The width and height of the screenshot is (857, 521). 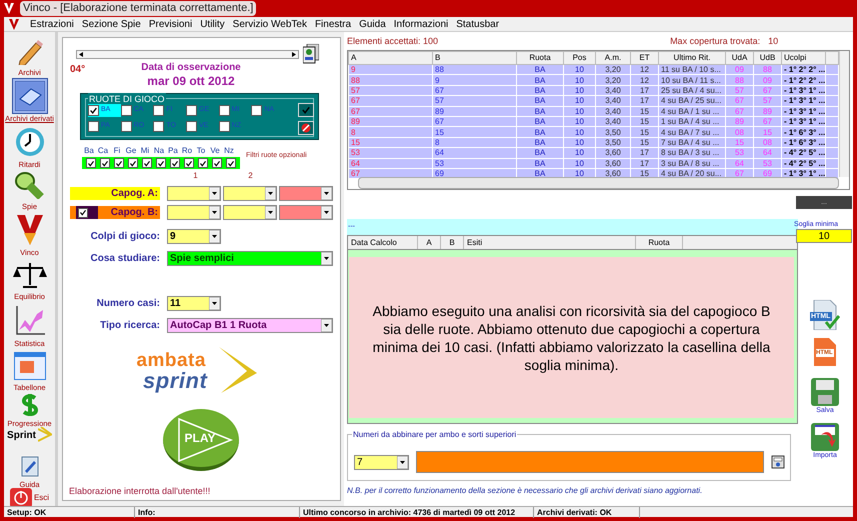 What do you see at coordinates (293, 54) in the screenshot?
I see `right-arrow-icon` at bounding box center [293, 54].